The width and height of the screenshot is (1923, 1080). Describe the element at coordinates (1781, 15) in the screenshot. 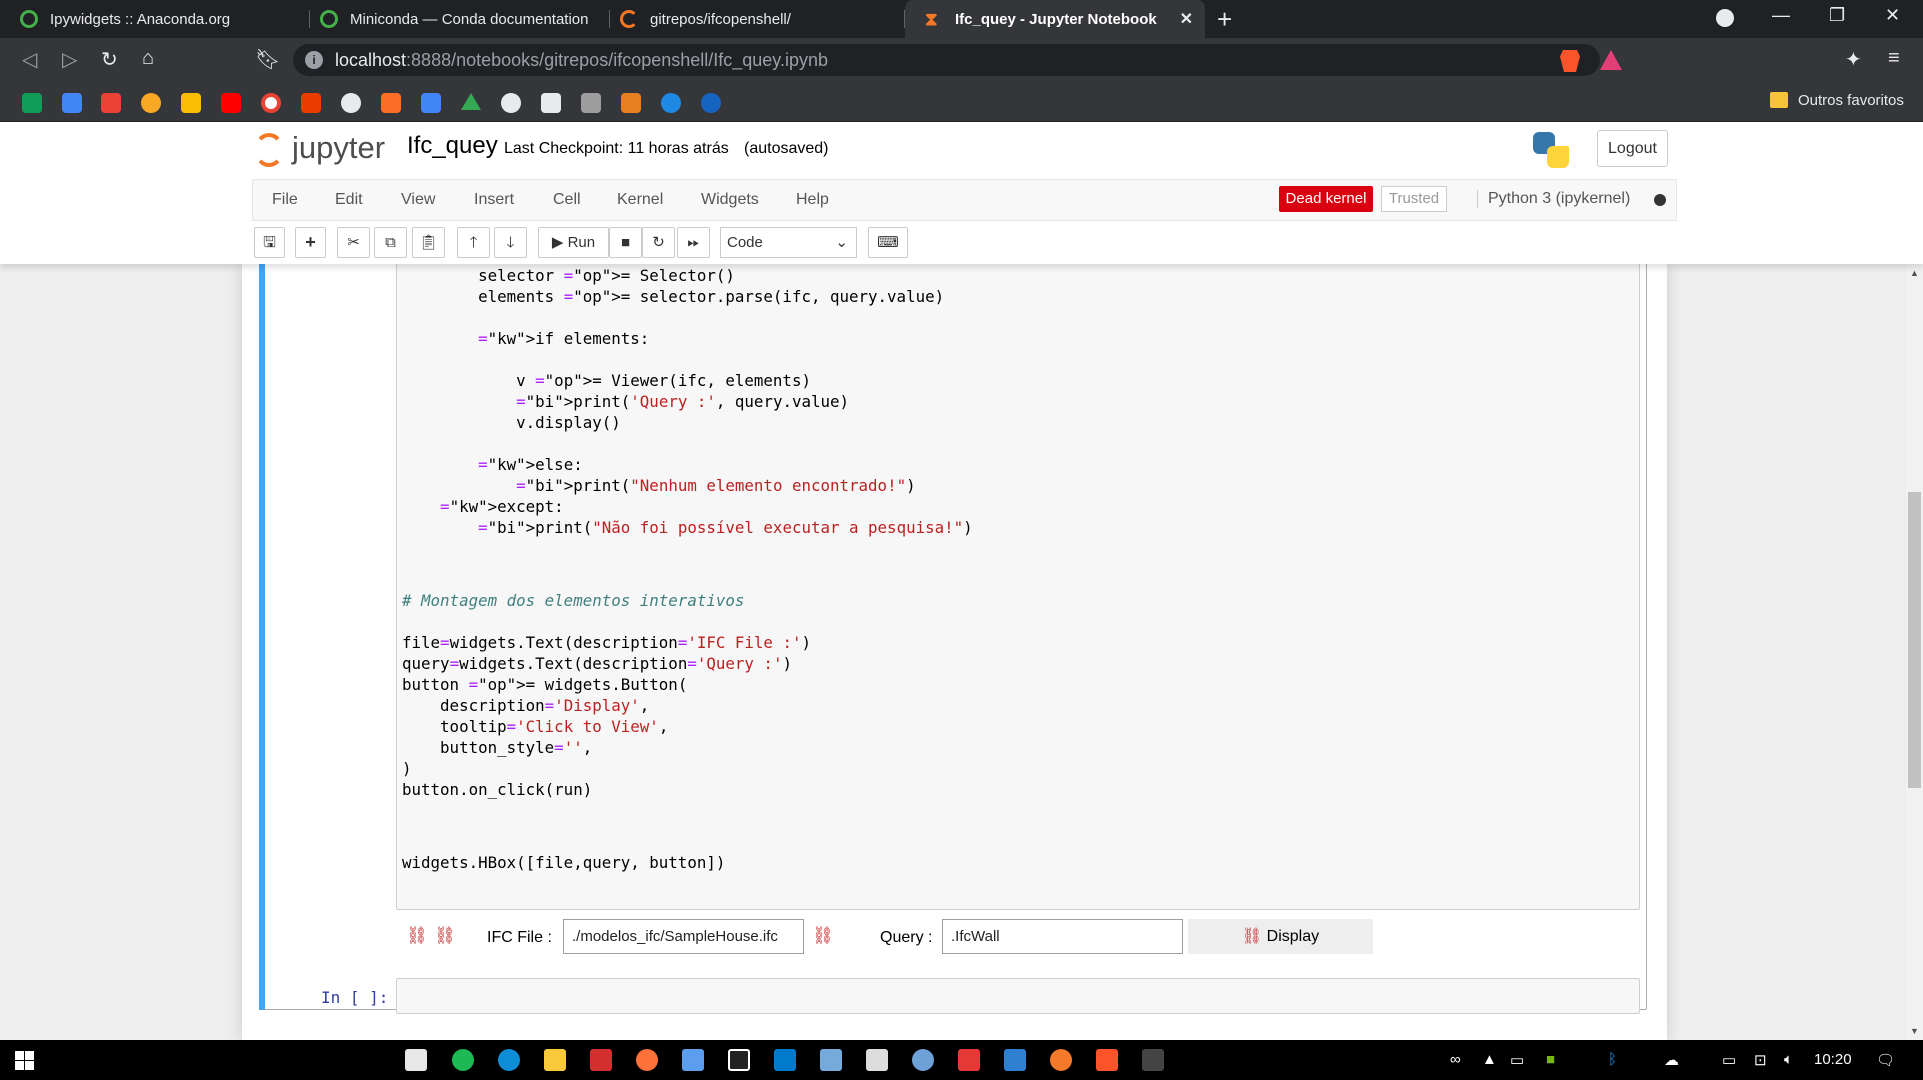

I see `minimize-icon: —` at that location.